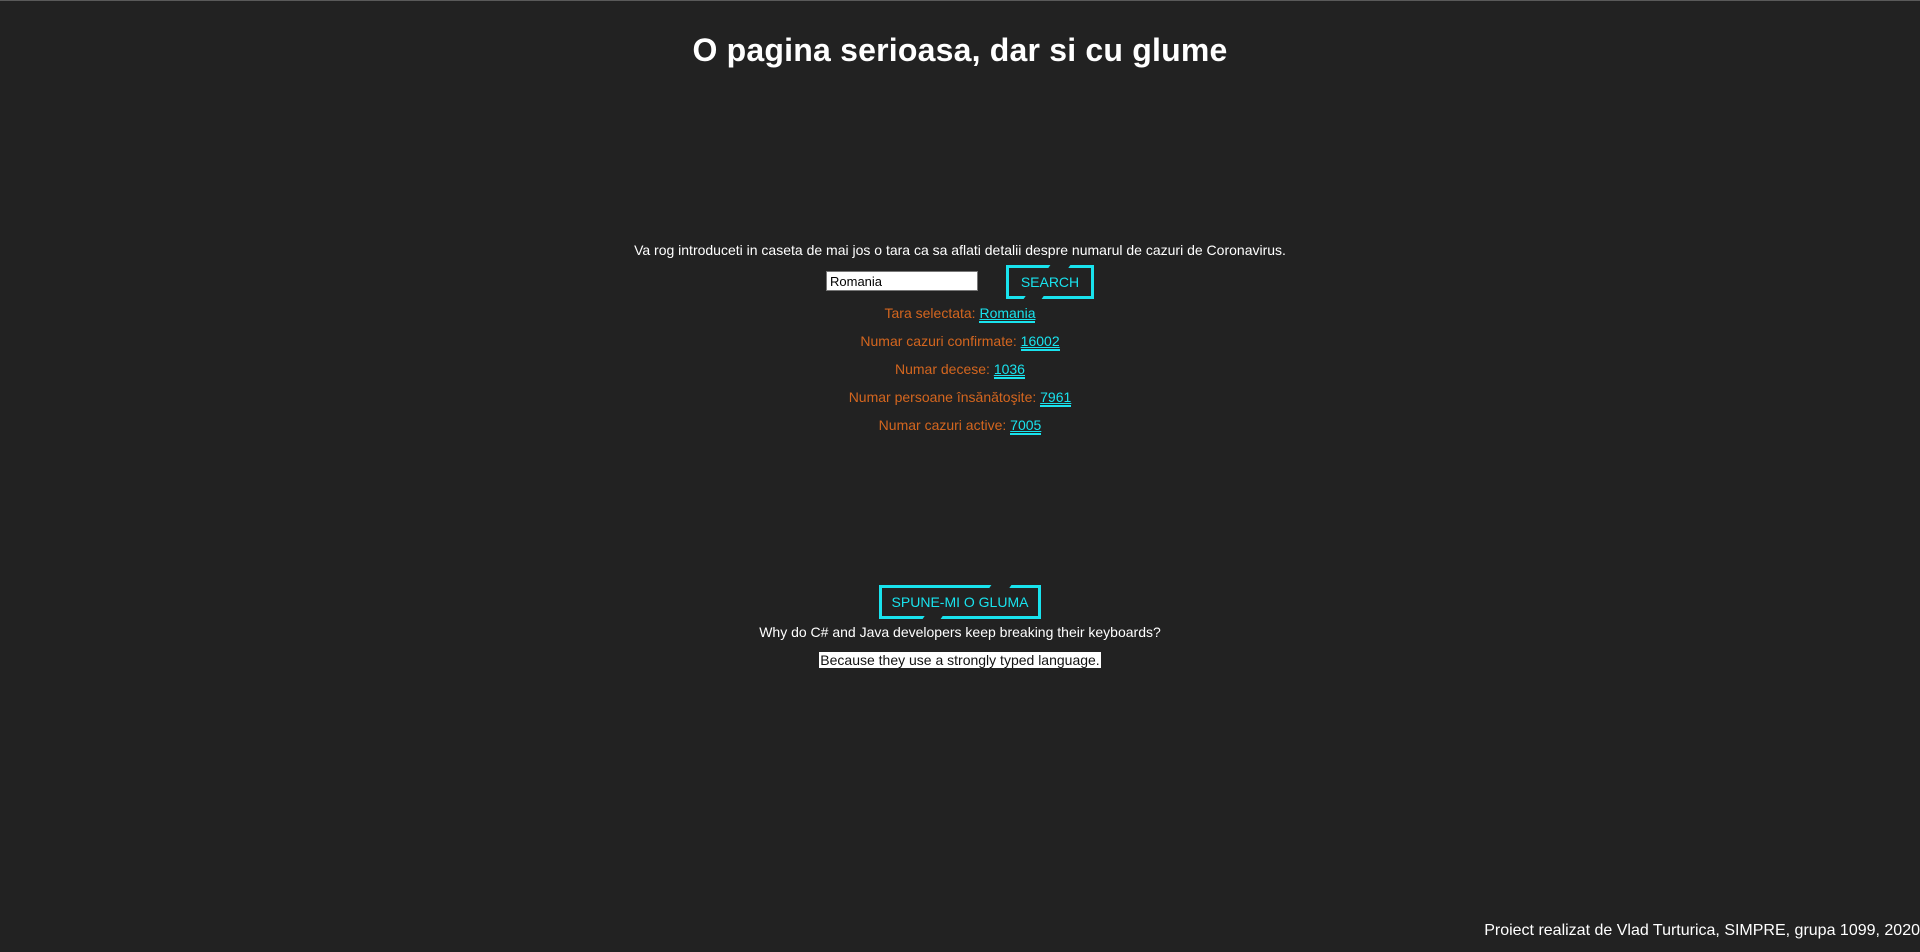 The height and width of the screenshot is (952, 1920). I want to click on stat-label: Numar cazuri active:, so click(944, 425).